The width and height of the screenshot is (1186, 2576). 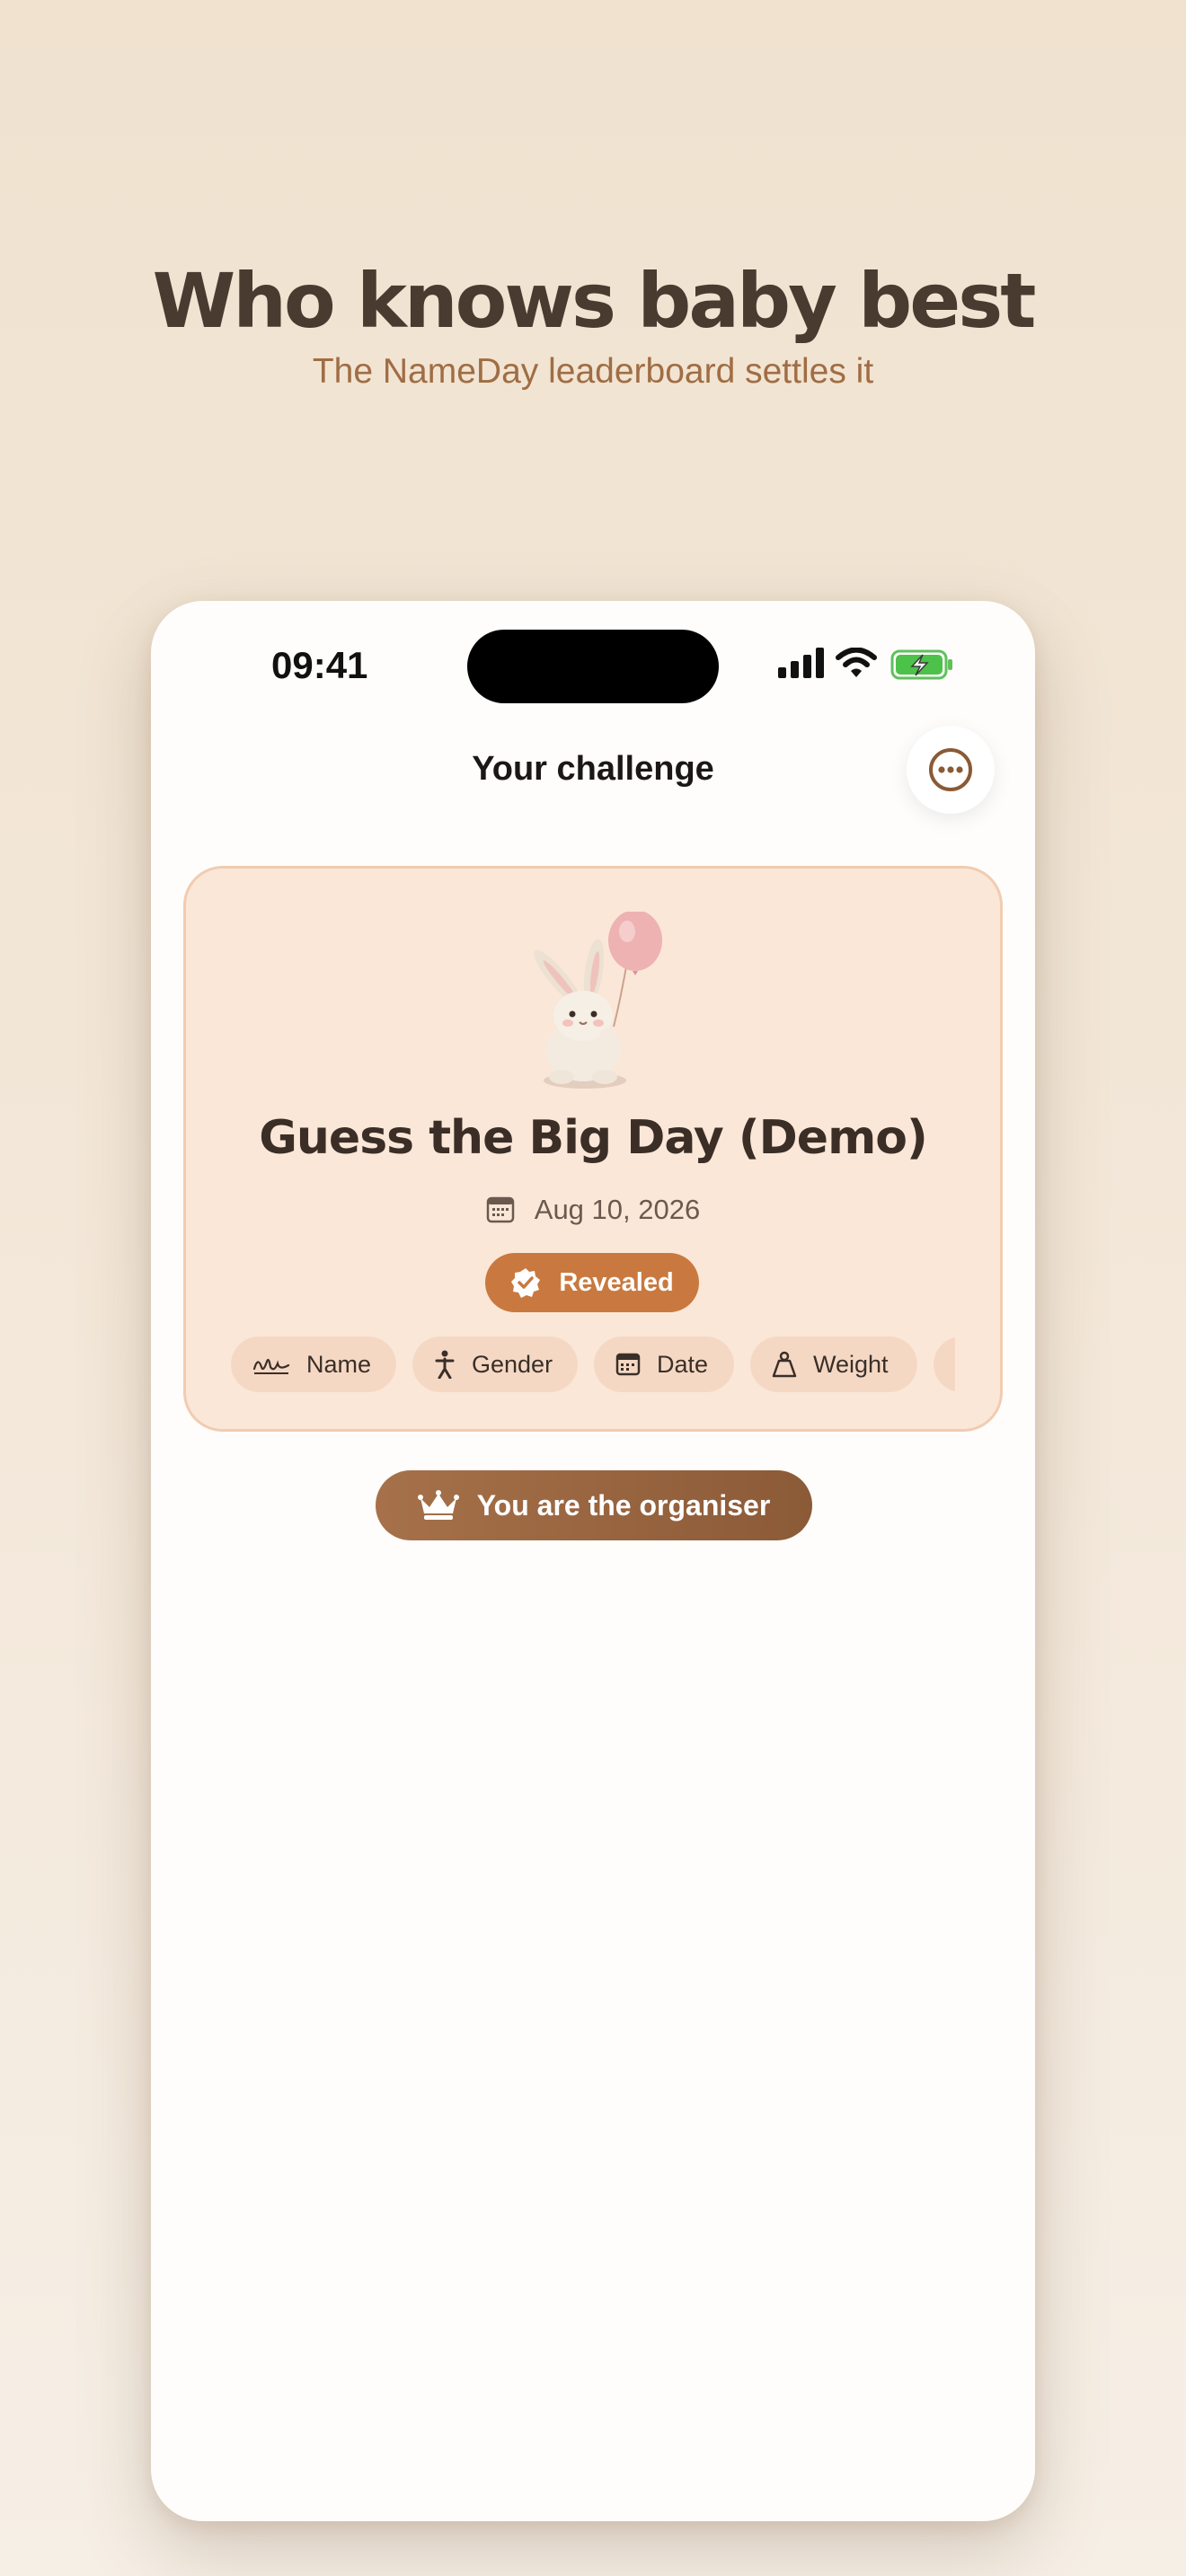 What do you see at coordinates (598, 1000) in the screenshot?
I see `bunny-balloon-illustration` at bounding box center [598, 1000].